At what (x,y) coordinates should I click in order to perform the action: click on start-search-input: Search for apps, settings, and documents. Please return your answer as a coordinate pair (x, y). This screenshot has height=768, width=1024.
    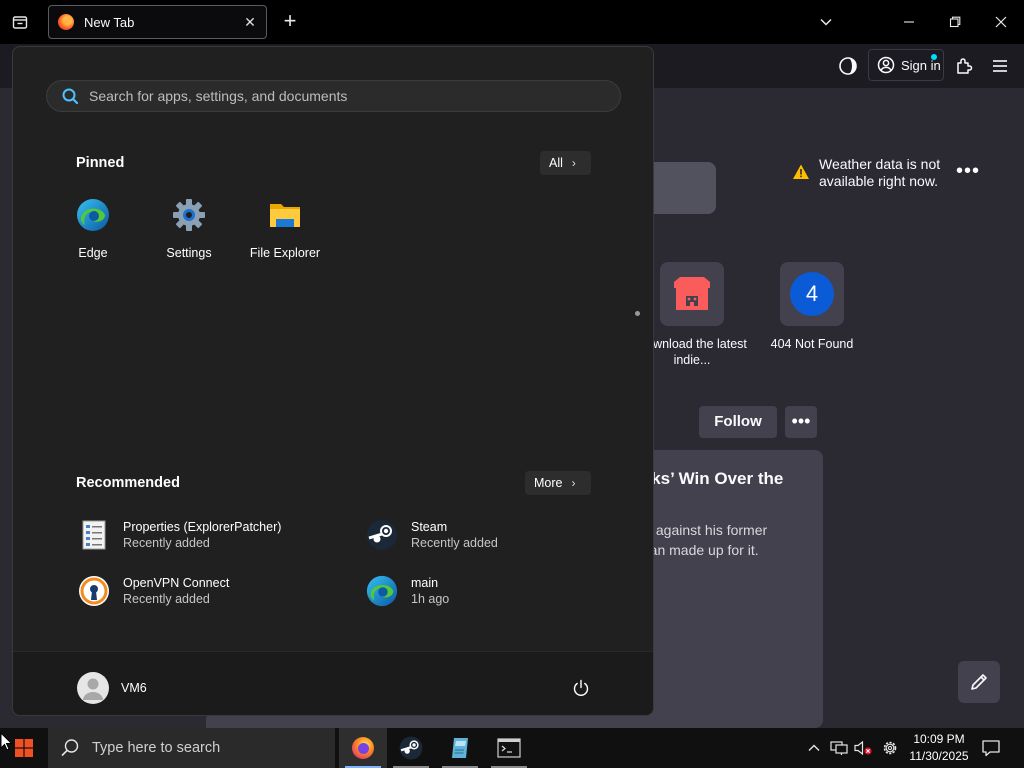
    Looking at the image, I should click on (333, 96).